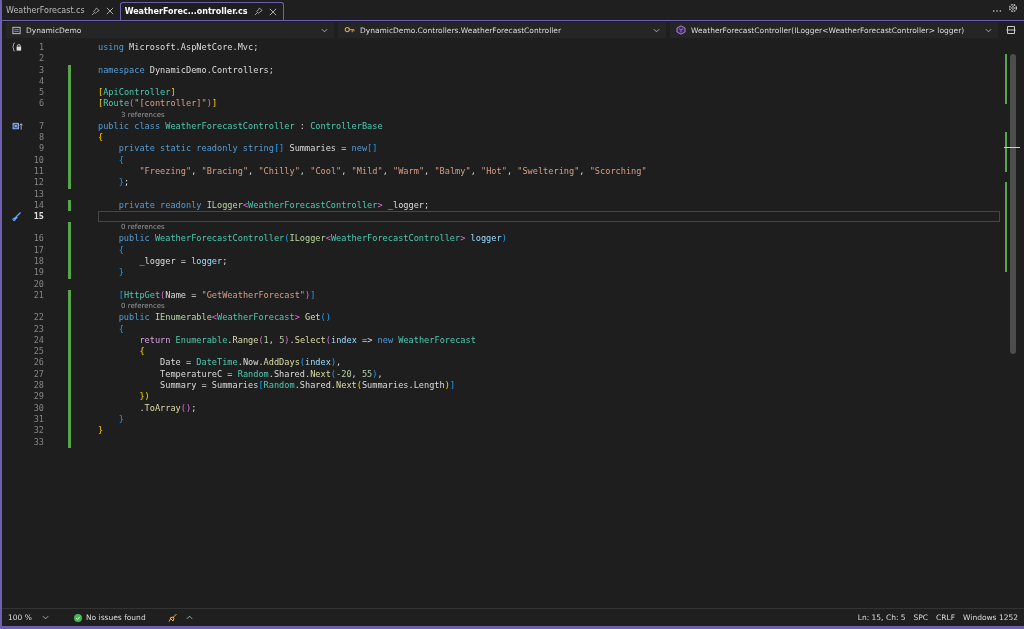  I want to click on more-icon, so click(997, 11).